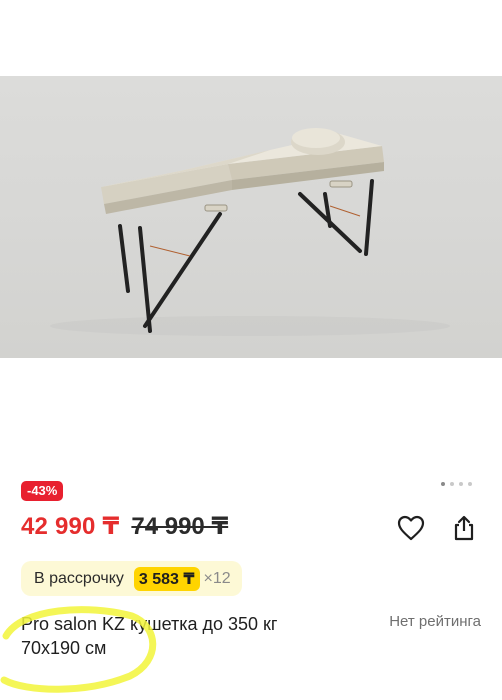 This screenshot has height=700, width=502. Describe the element at coordinates (443, 484) in the screenshot. I see `carousel-dot-active` at that location.